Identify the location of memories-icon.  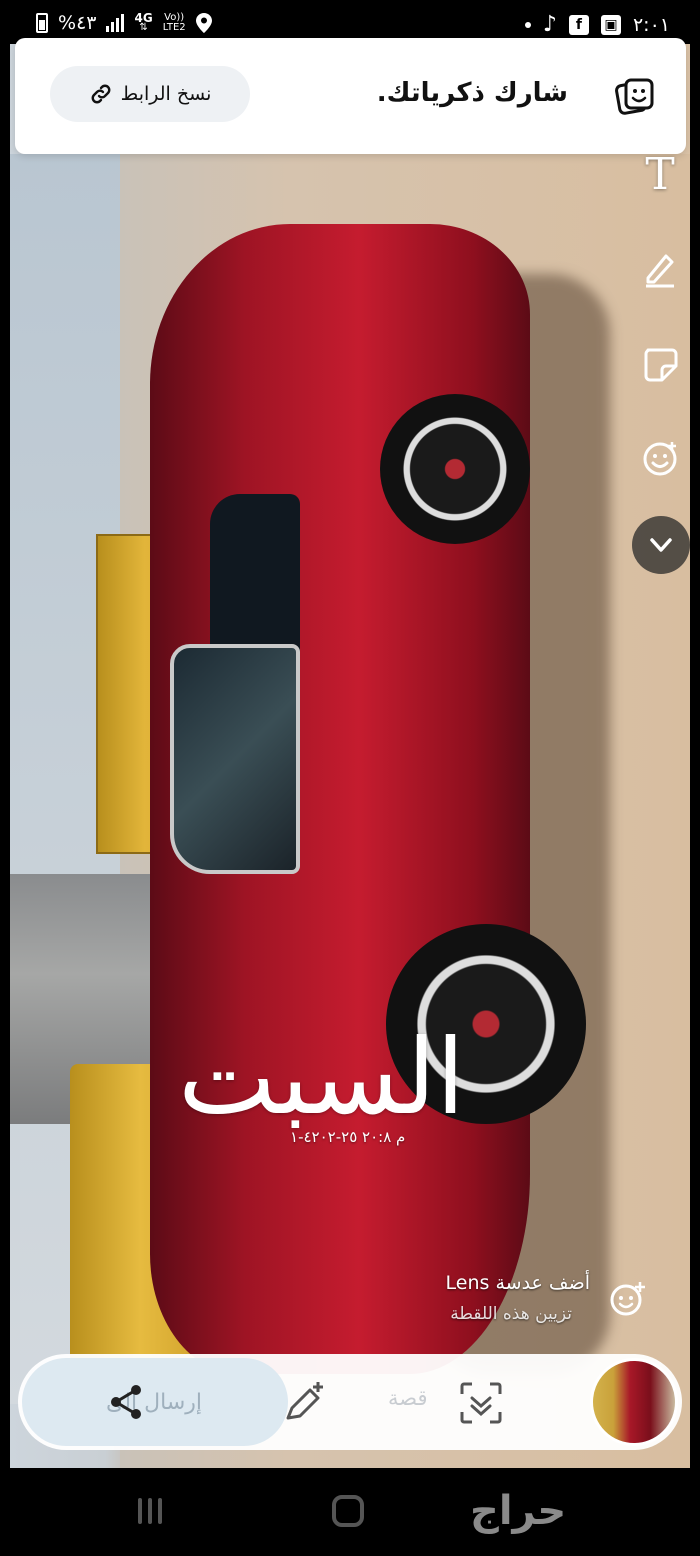
(634, 96).